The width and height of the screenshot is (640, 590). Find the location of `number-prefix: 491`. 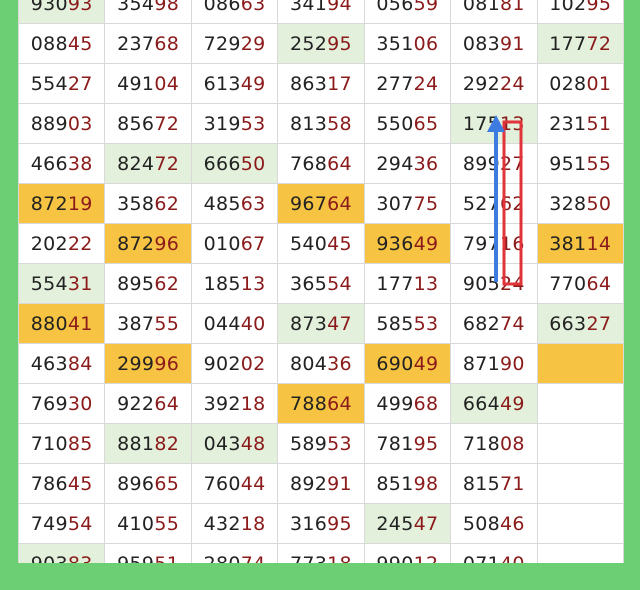

number-prefix: 491 is located at coordinates (136, 83).